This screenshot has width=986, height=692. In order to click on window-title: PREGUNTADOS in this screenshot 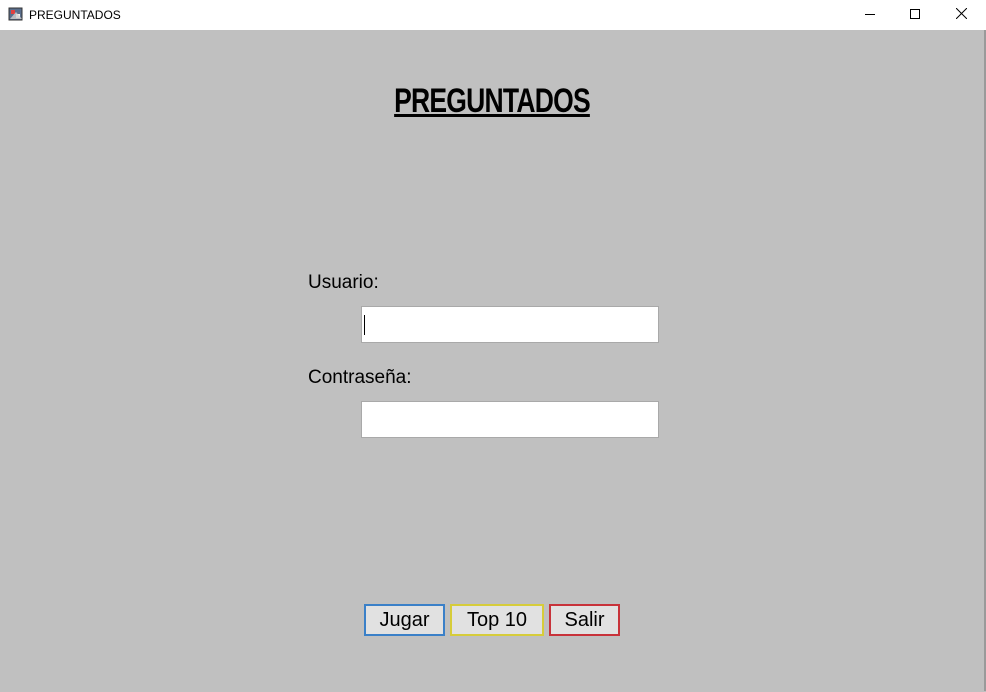, I will do `click(75, 15)`.